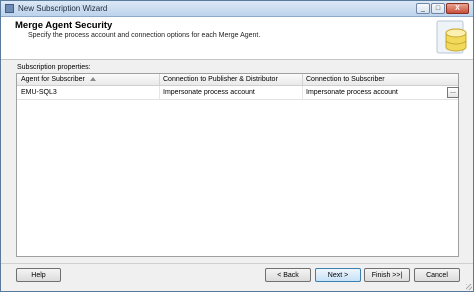 Image resolution: width=474 pixels, height=292 pixels. What do you see at coordinates (438, 8) in the screenshot?
I see `maximize-button: □` at bounding box center [438, 8].